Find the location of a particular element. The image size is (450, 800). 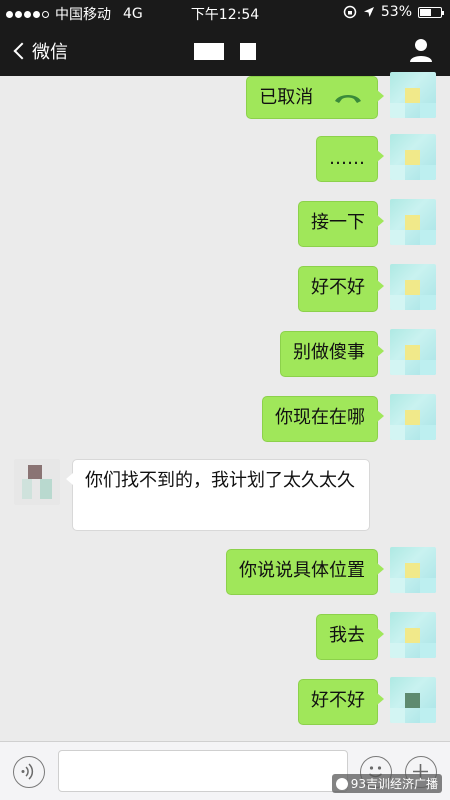

chevron-left-icon is located at coordinates (22, 51).